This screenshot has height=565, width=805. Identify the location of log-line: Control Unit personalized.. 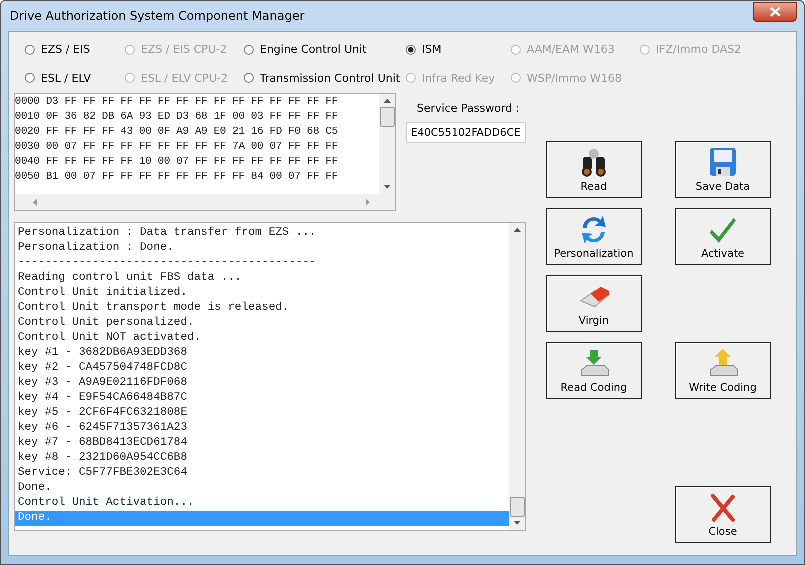
(262, 323).